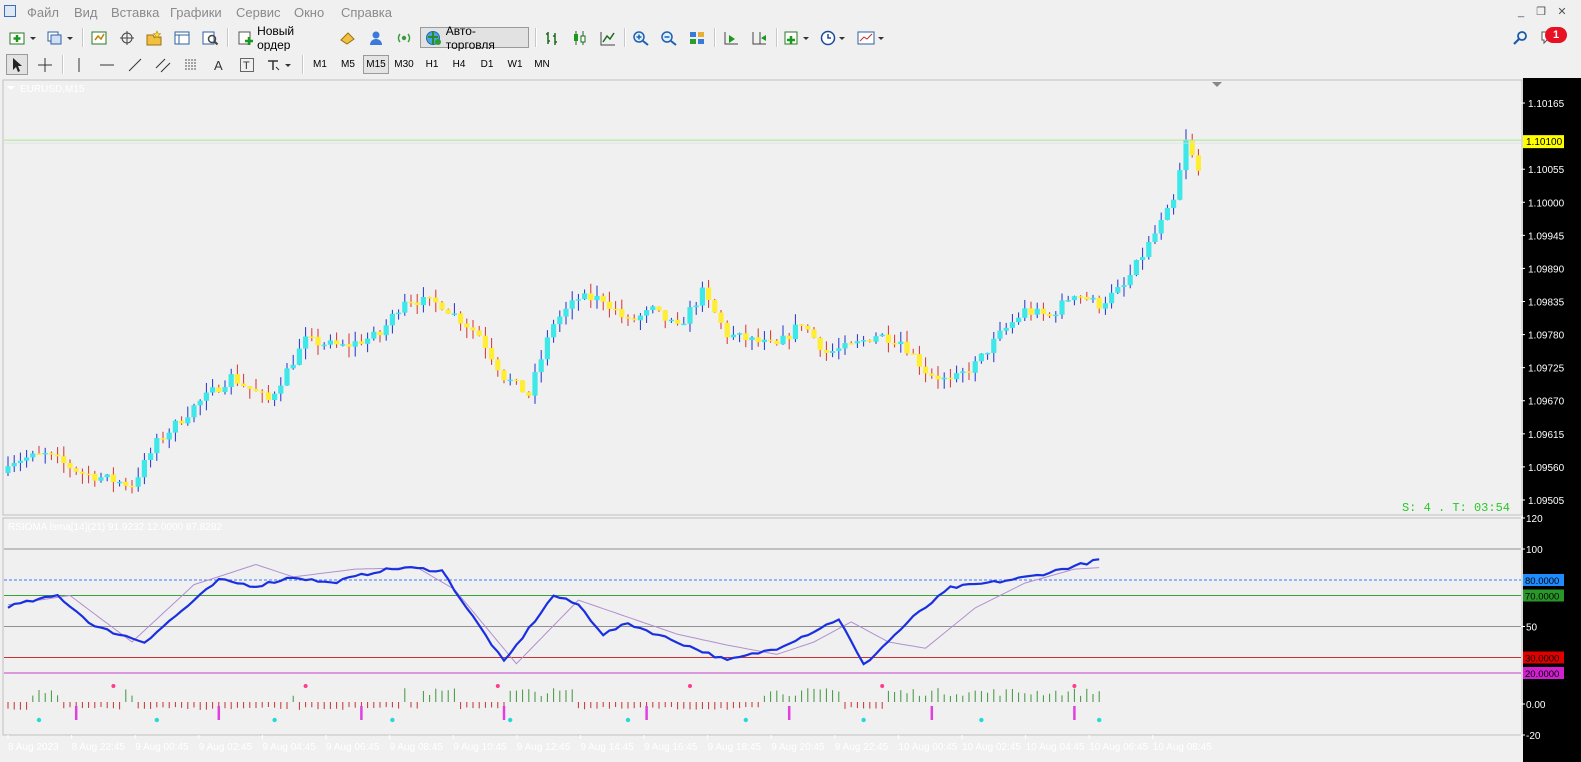  What do you see at coordinates (1546, 170) in the screenshot?
I see `price-tick-label: 1.10055` at bounding box center [1546, 170].